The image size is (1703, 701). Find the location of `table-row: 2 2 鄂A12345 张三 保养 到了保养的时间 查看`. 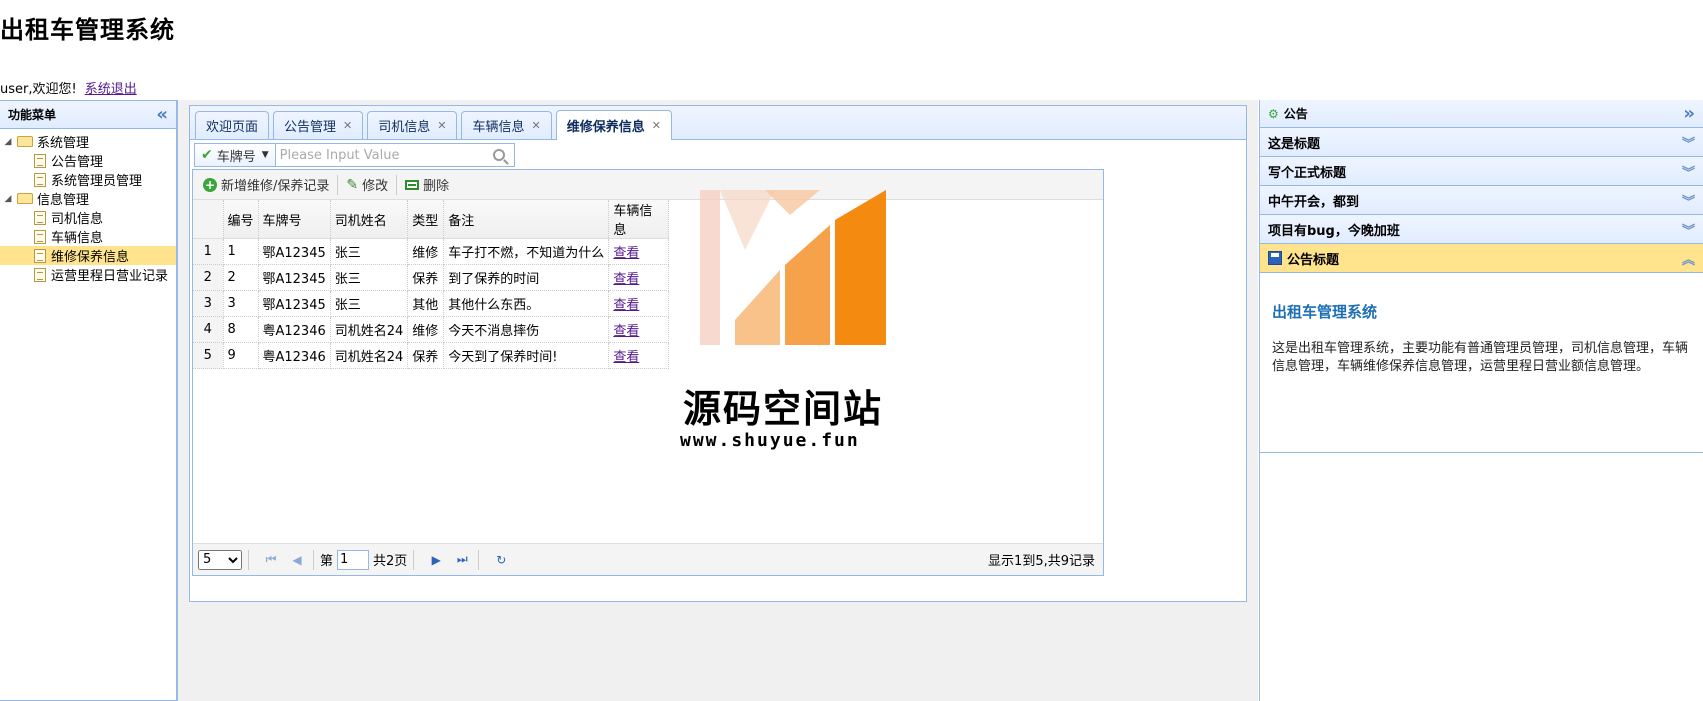

table-row: 2 2 鄂A12345 张三 保养 到了保养的时间 查看 is located at coordinates (431, 277).